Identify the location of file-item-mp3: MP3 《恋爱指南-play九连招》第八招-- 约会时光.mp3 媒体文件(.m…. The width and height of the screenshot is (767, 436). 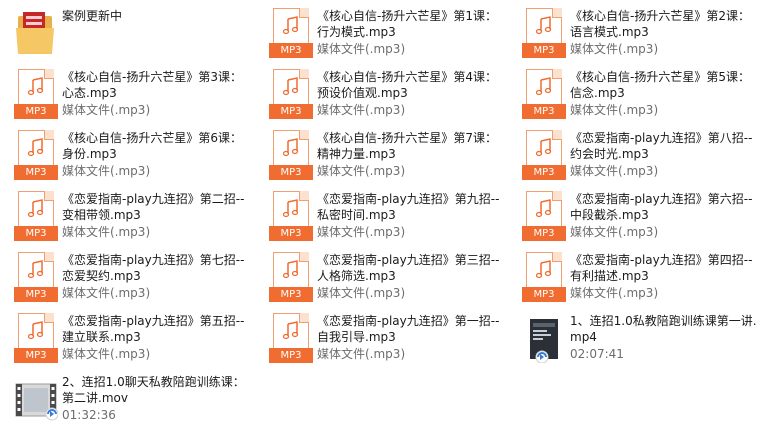
(641, 154).